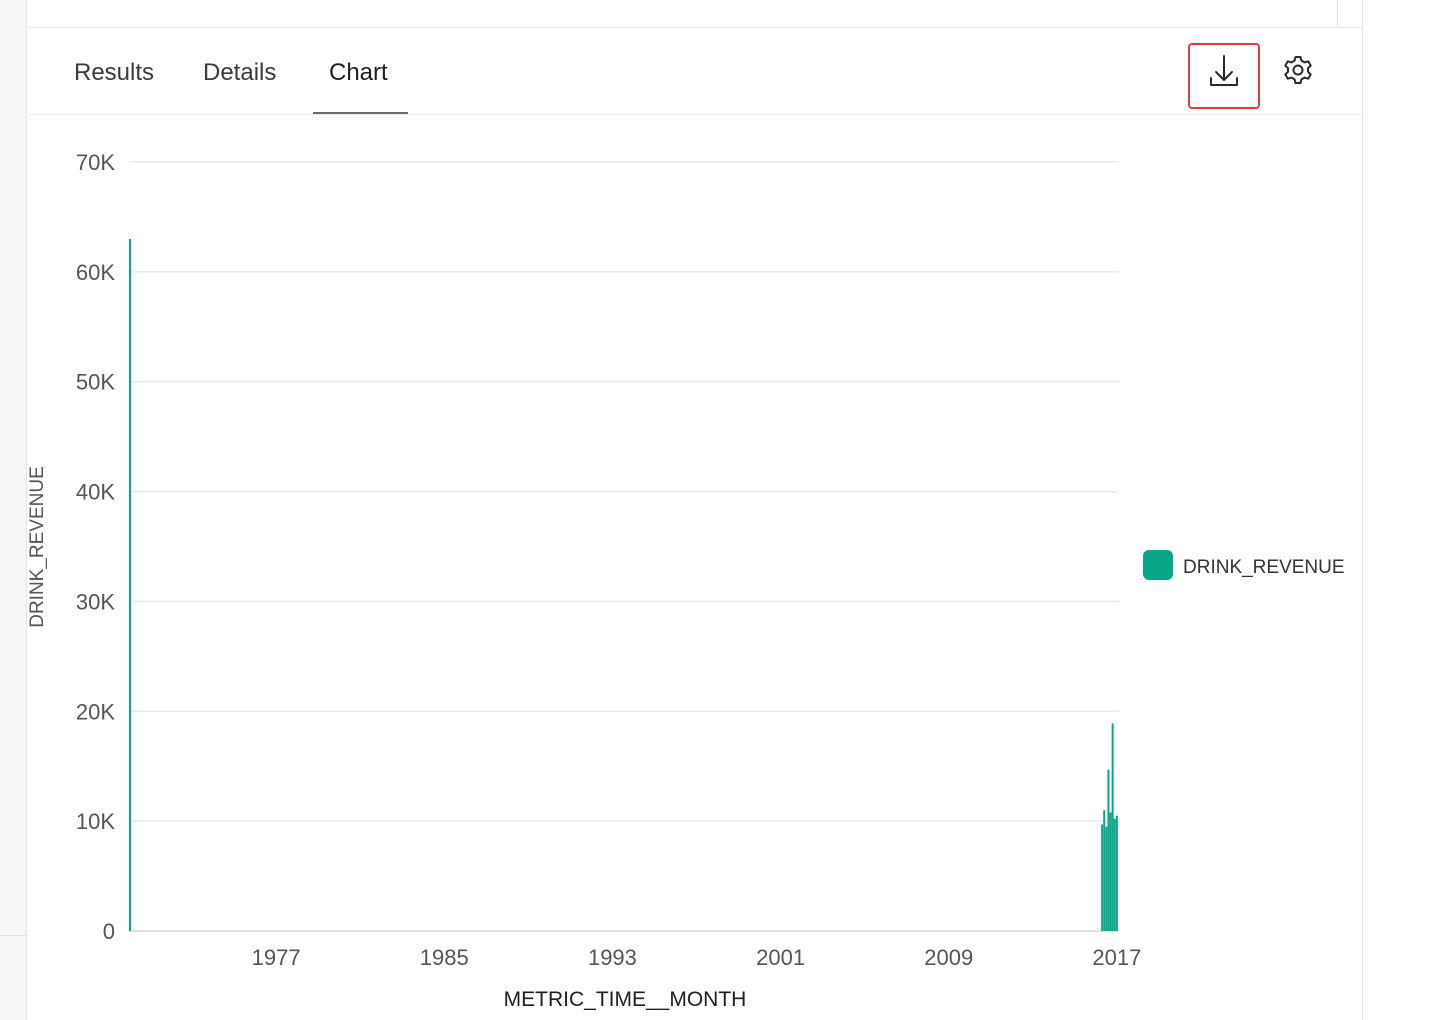 This screenshot has width=1429, height=1020. What do you see at coordinates (780, 957) in the screenshot?
I see `x-tick-label: 2001` at bounding box center [780, 957].